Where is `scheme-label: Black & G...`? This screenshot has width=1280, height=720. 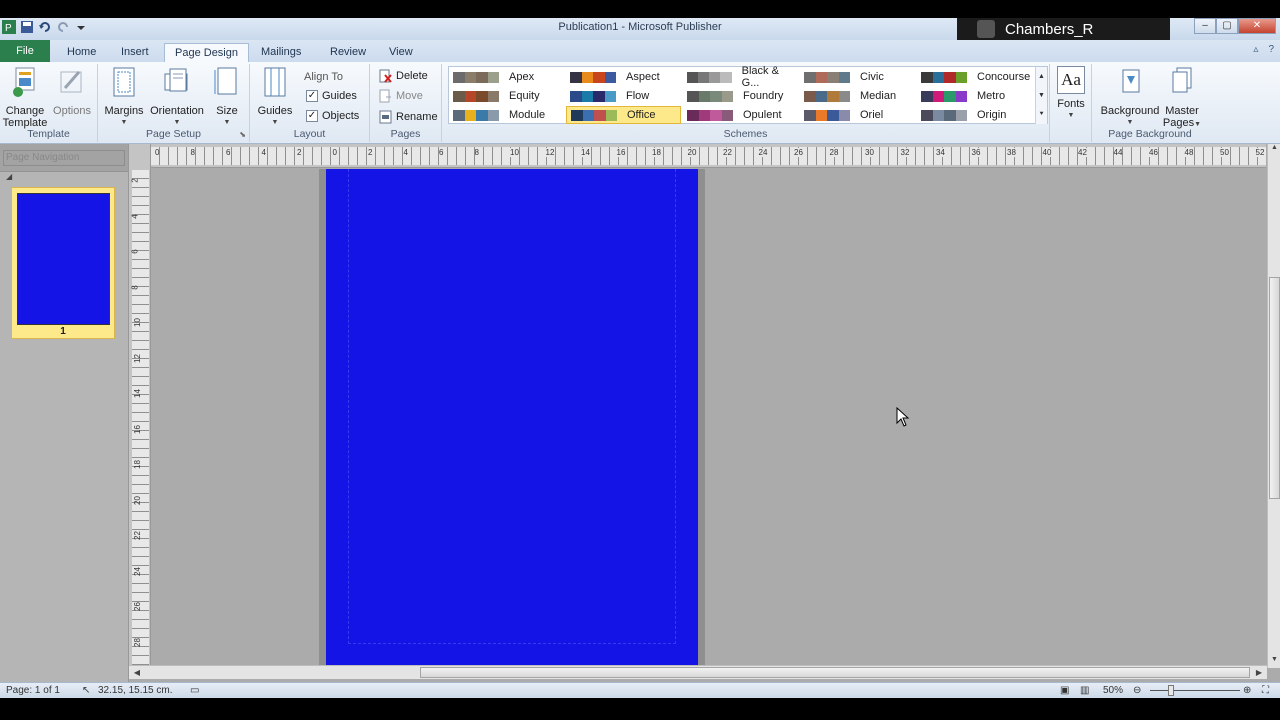 scheme-label: Black & G... is located at coordinates (760, 77).